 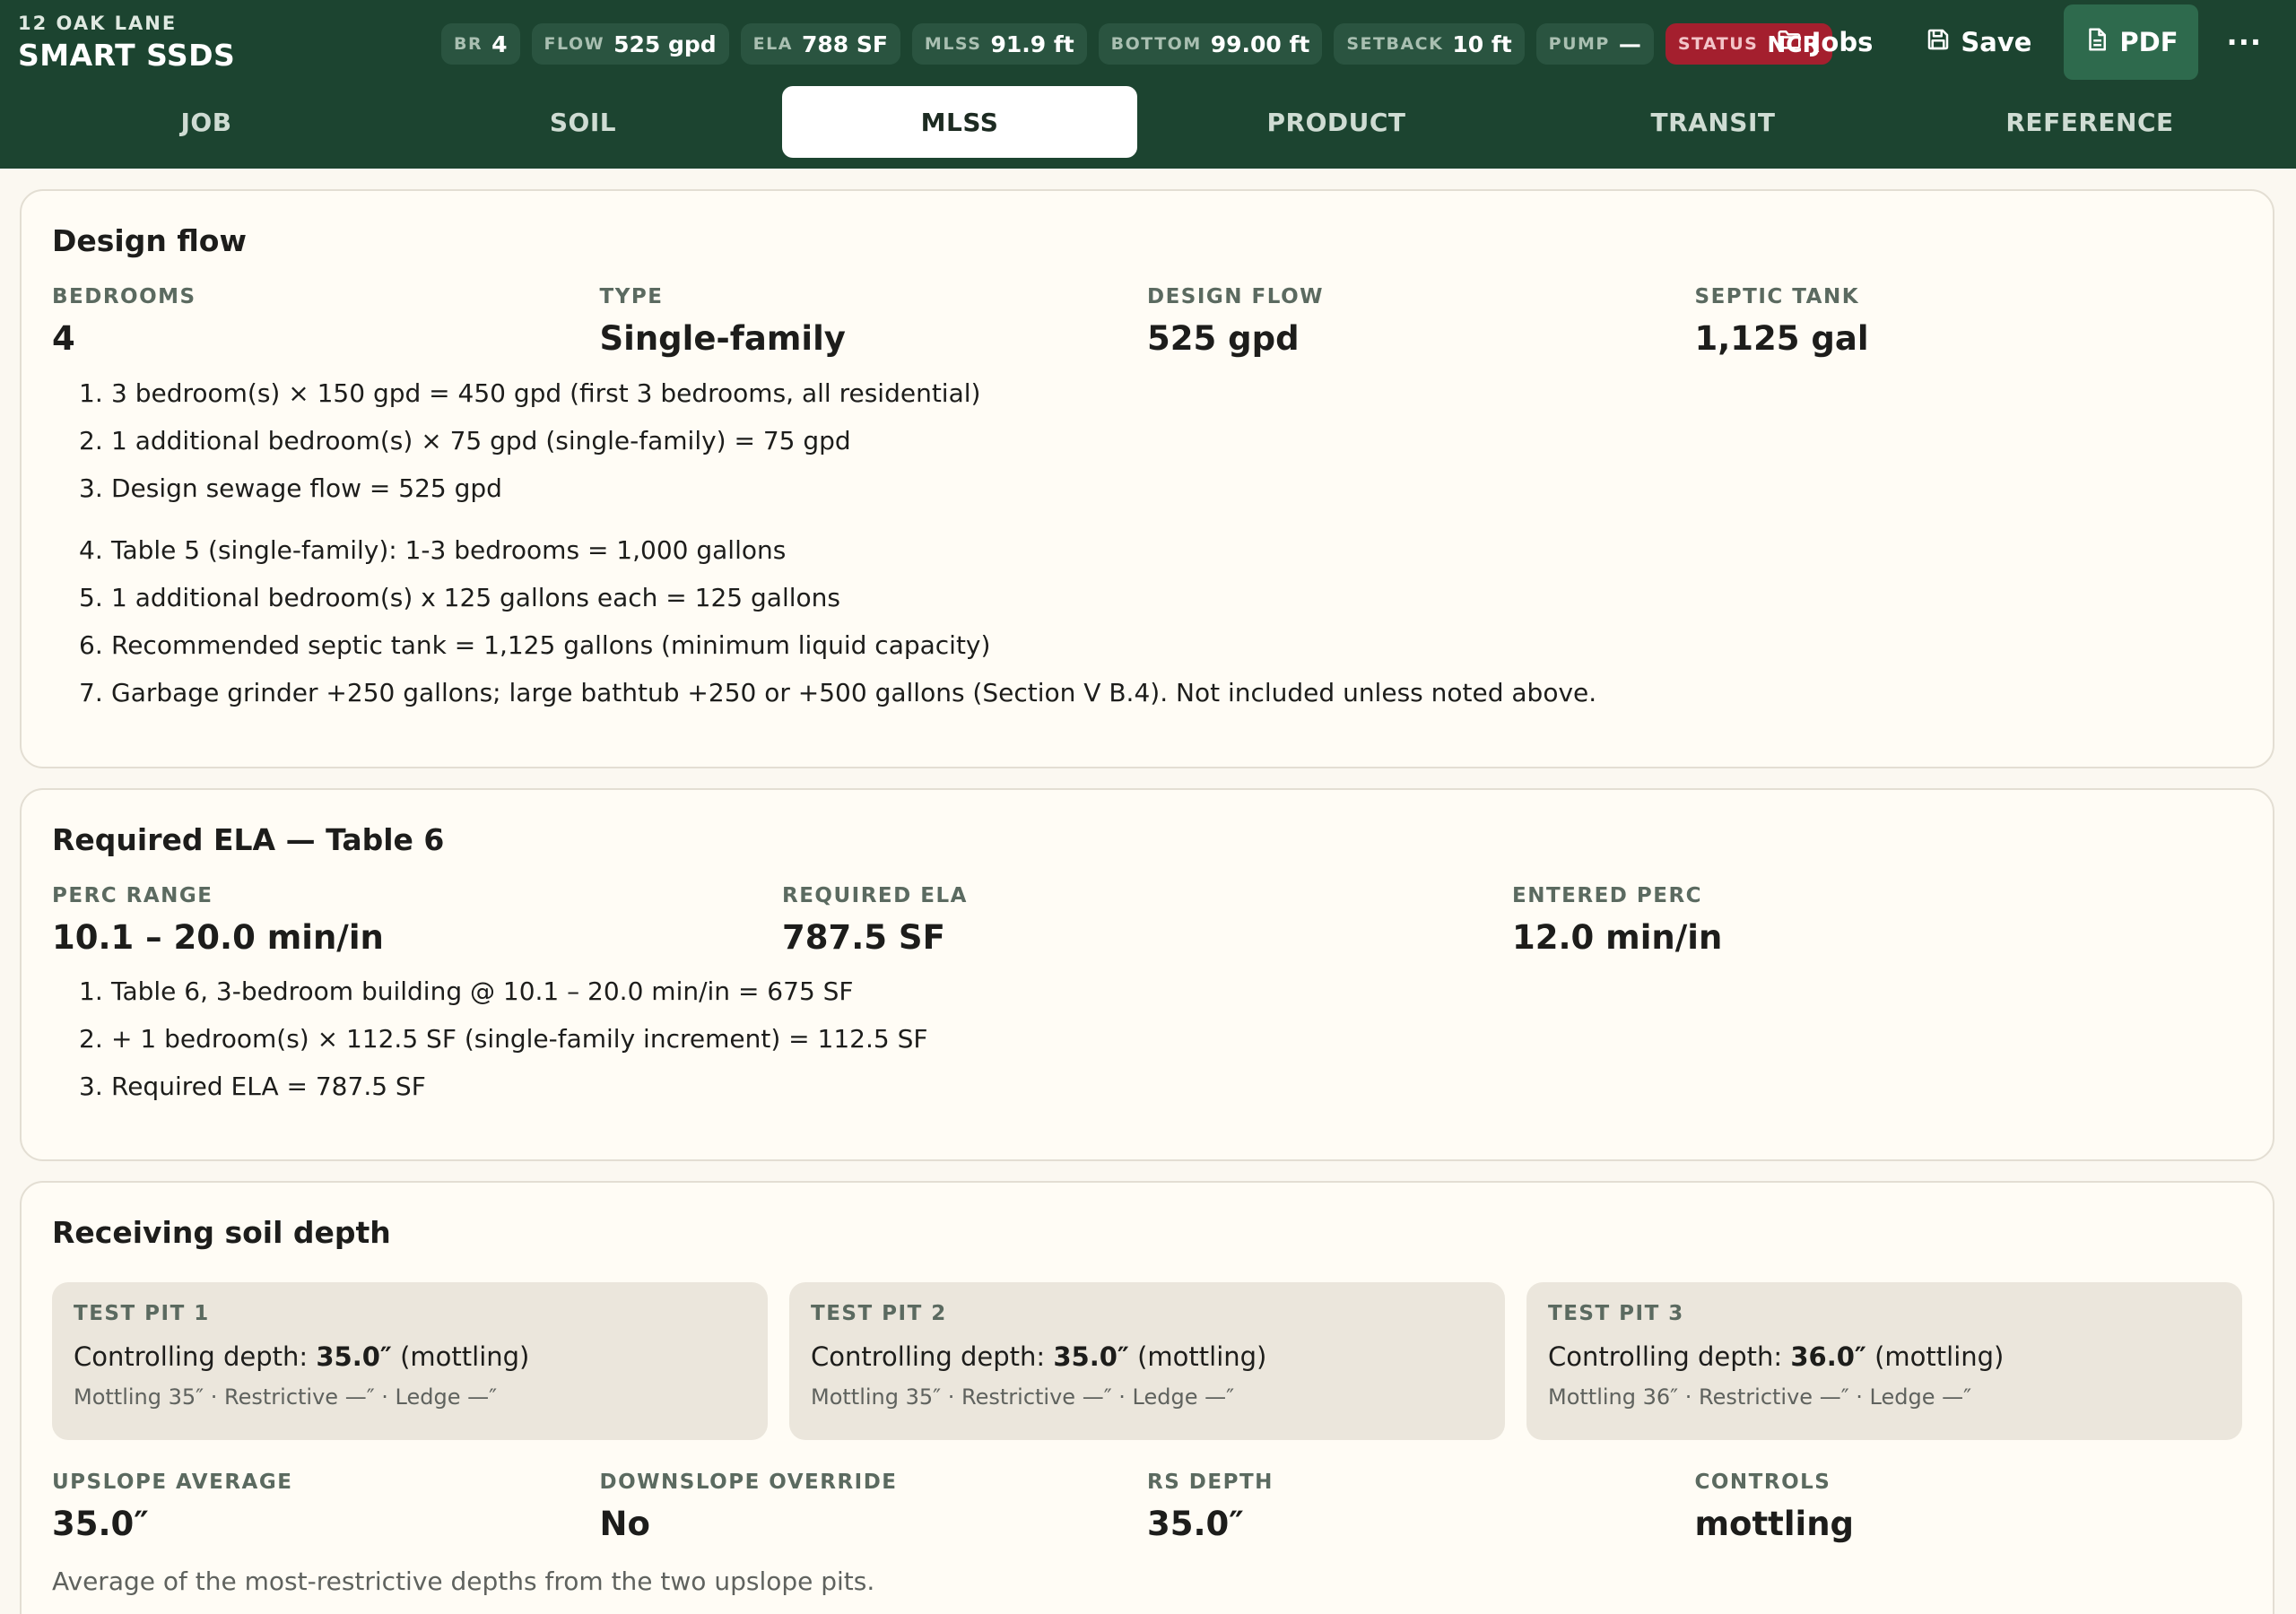 I want to click on stat-type: TYPE Single-family, so click(x=874, y=321).